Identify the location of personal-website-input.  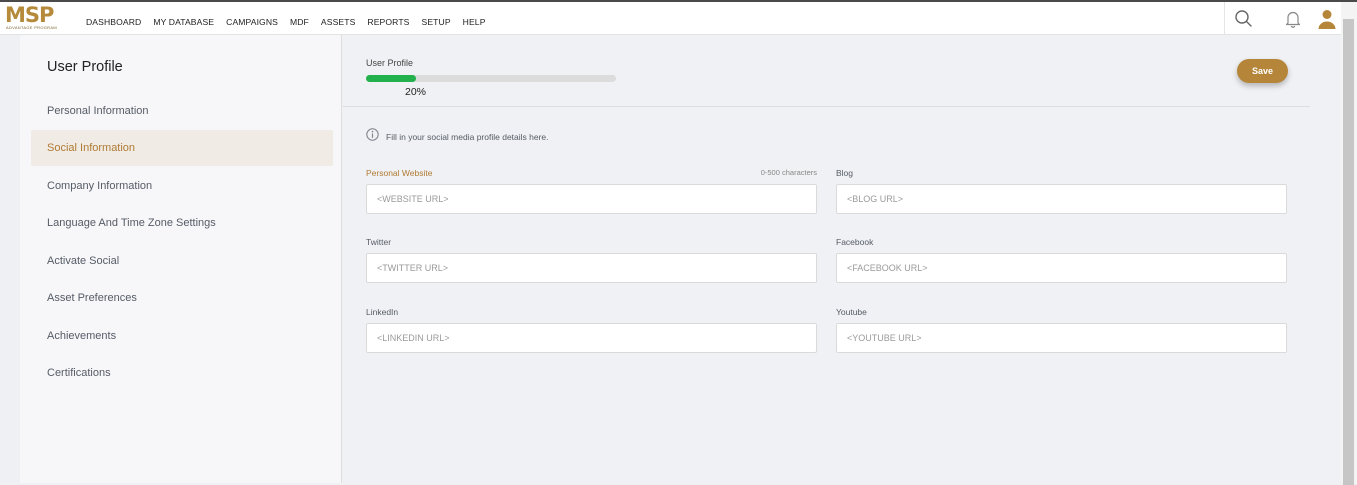
(591, 199).